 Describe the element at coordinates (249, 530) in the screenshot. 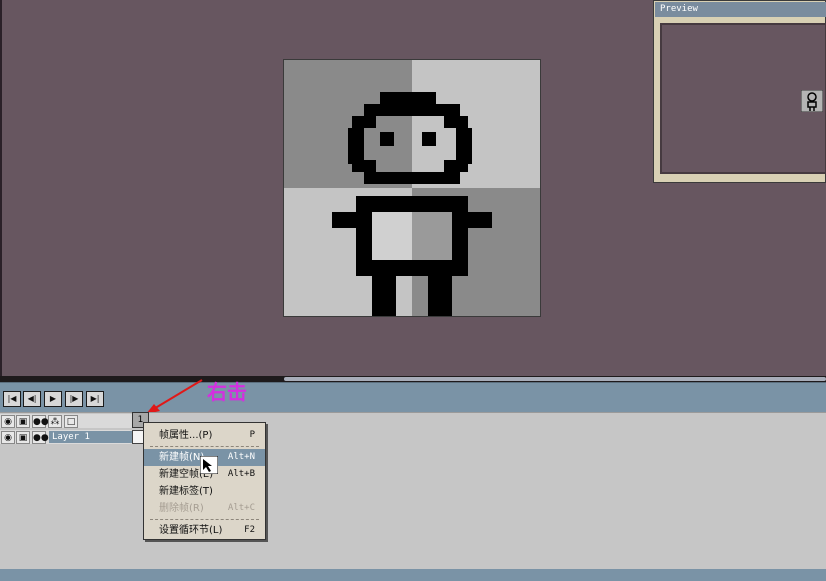

I see `menu-item-shortcut: F2` at that location.